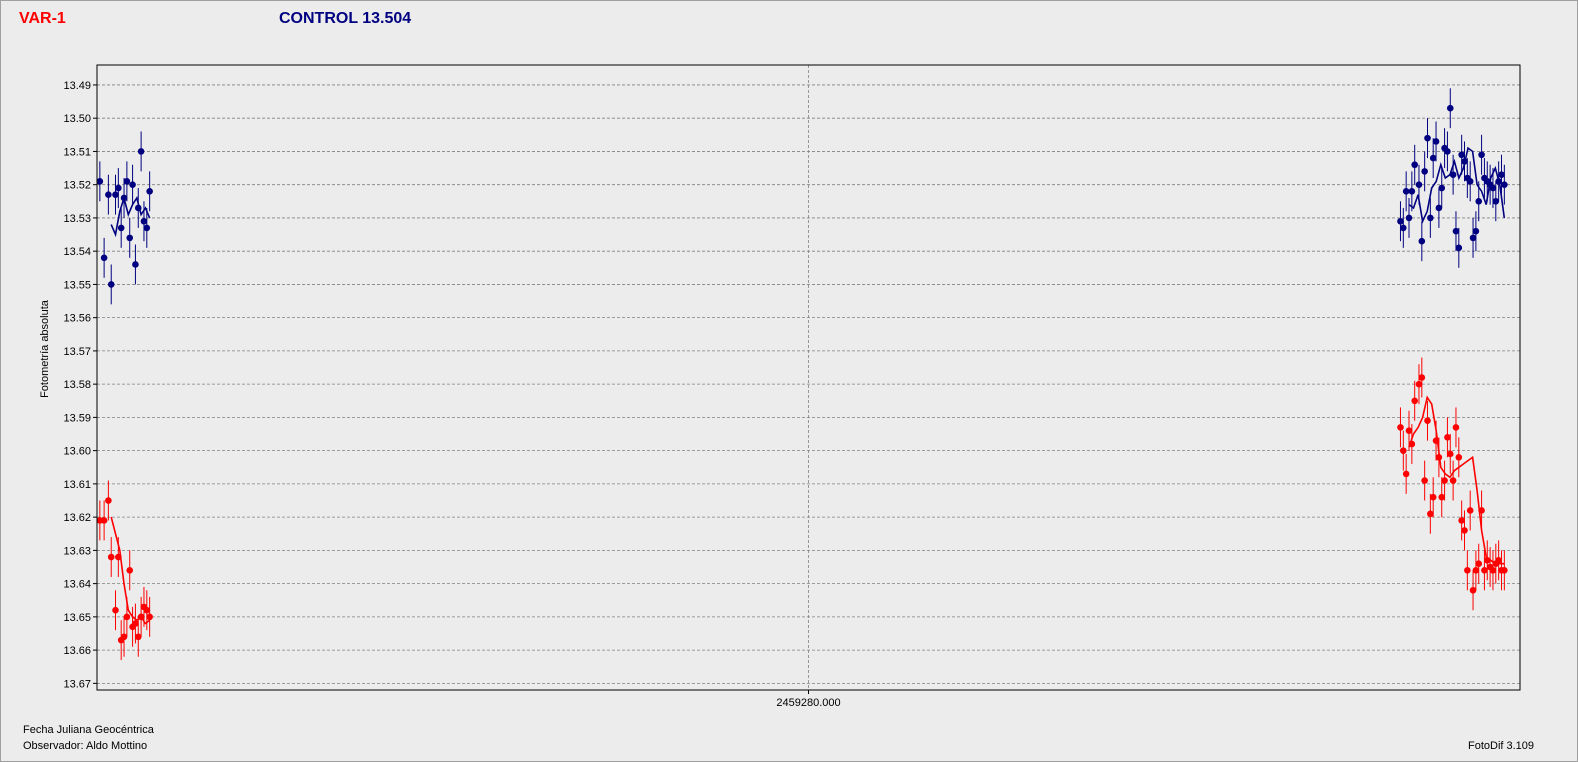 The height and width of the screenshot is (762, 1578). I want to click on y-tick-label: 13.60, so click(77, 452).